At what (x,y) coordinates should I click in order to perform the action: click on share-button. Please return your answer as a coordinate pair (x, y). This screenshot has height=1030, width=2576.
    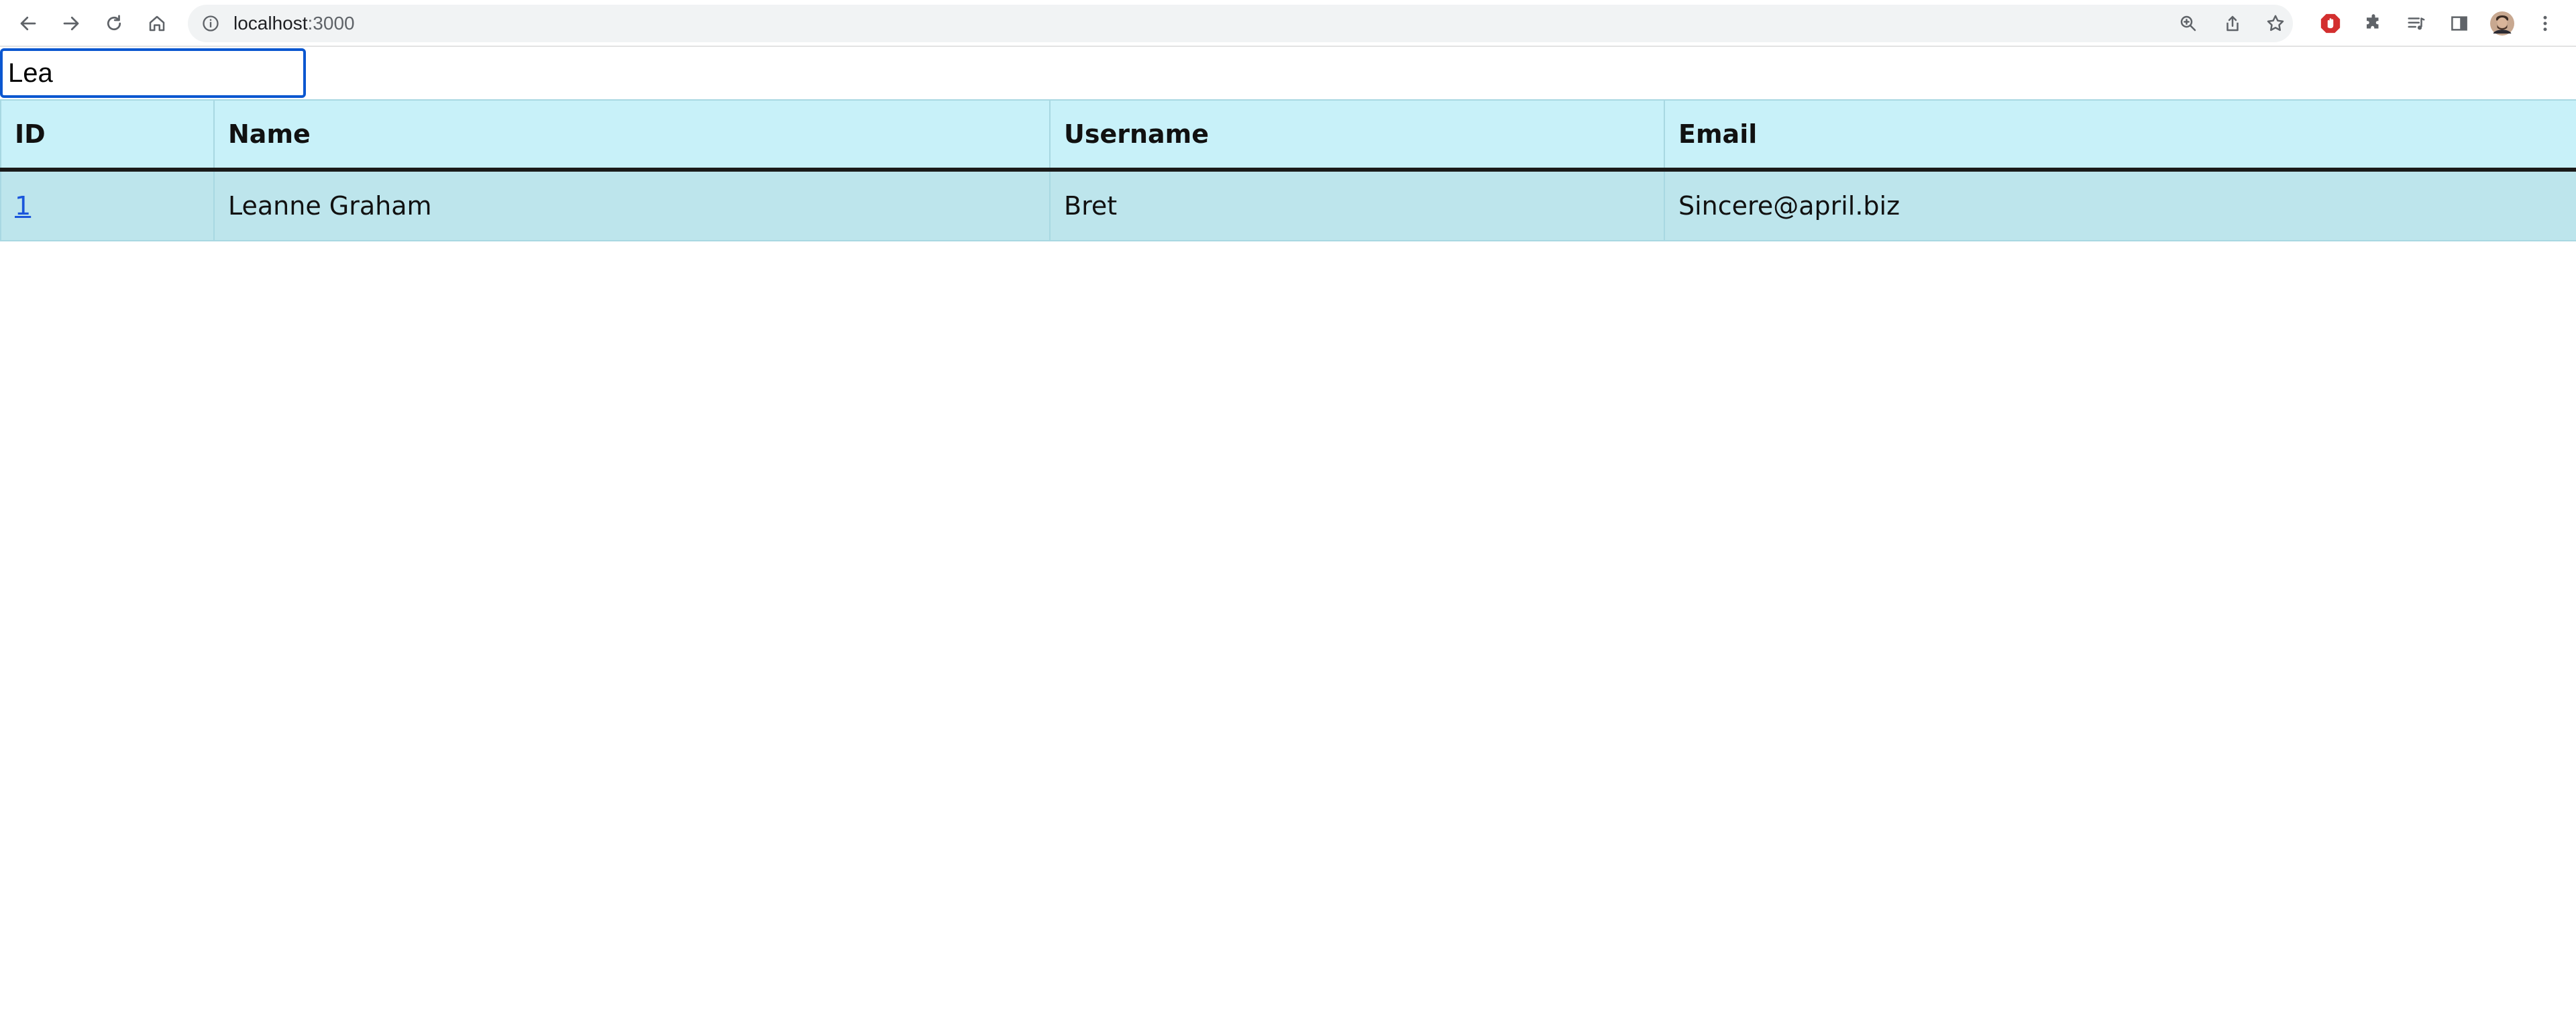
    Looking at the image, I should click on (2232, 23).